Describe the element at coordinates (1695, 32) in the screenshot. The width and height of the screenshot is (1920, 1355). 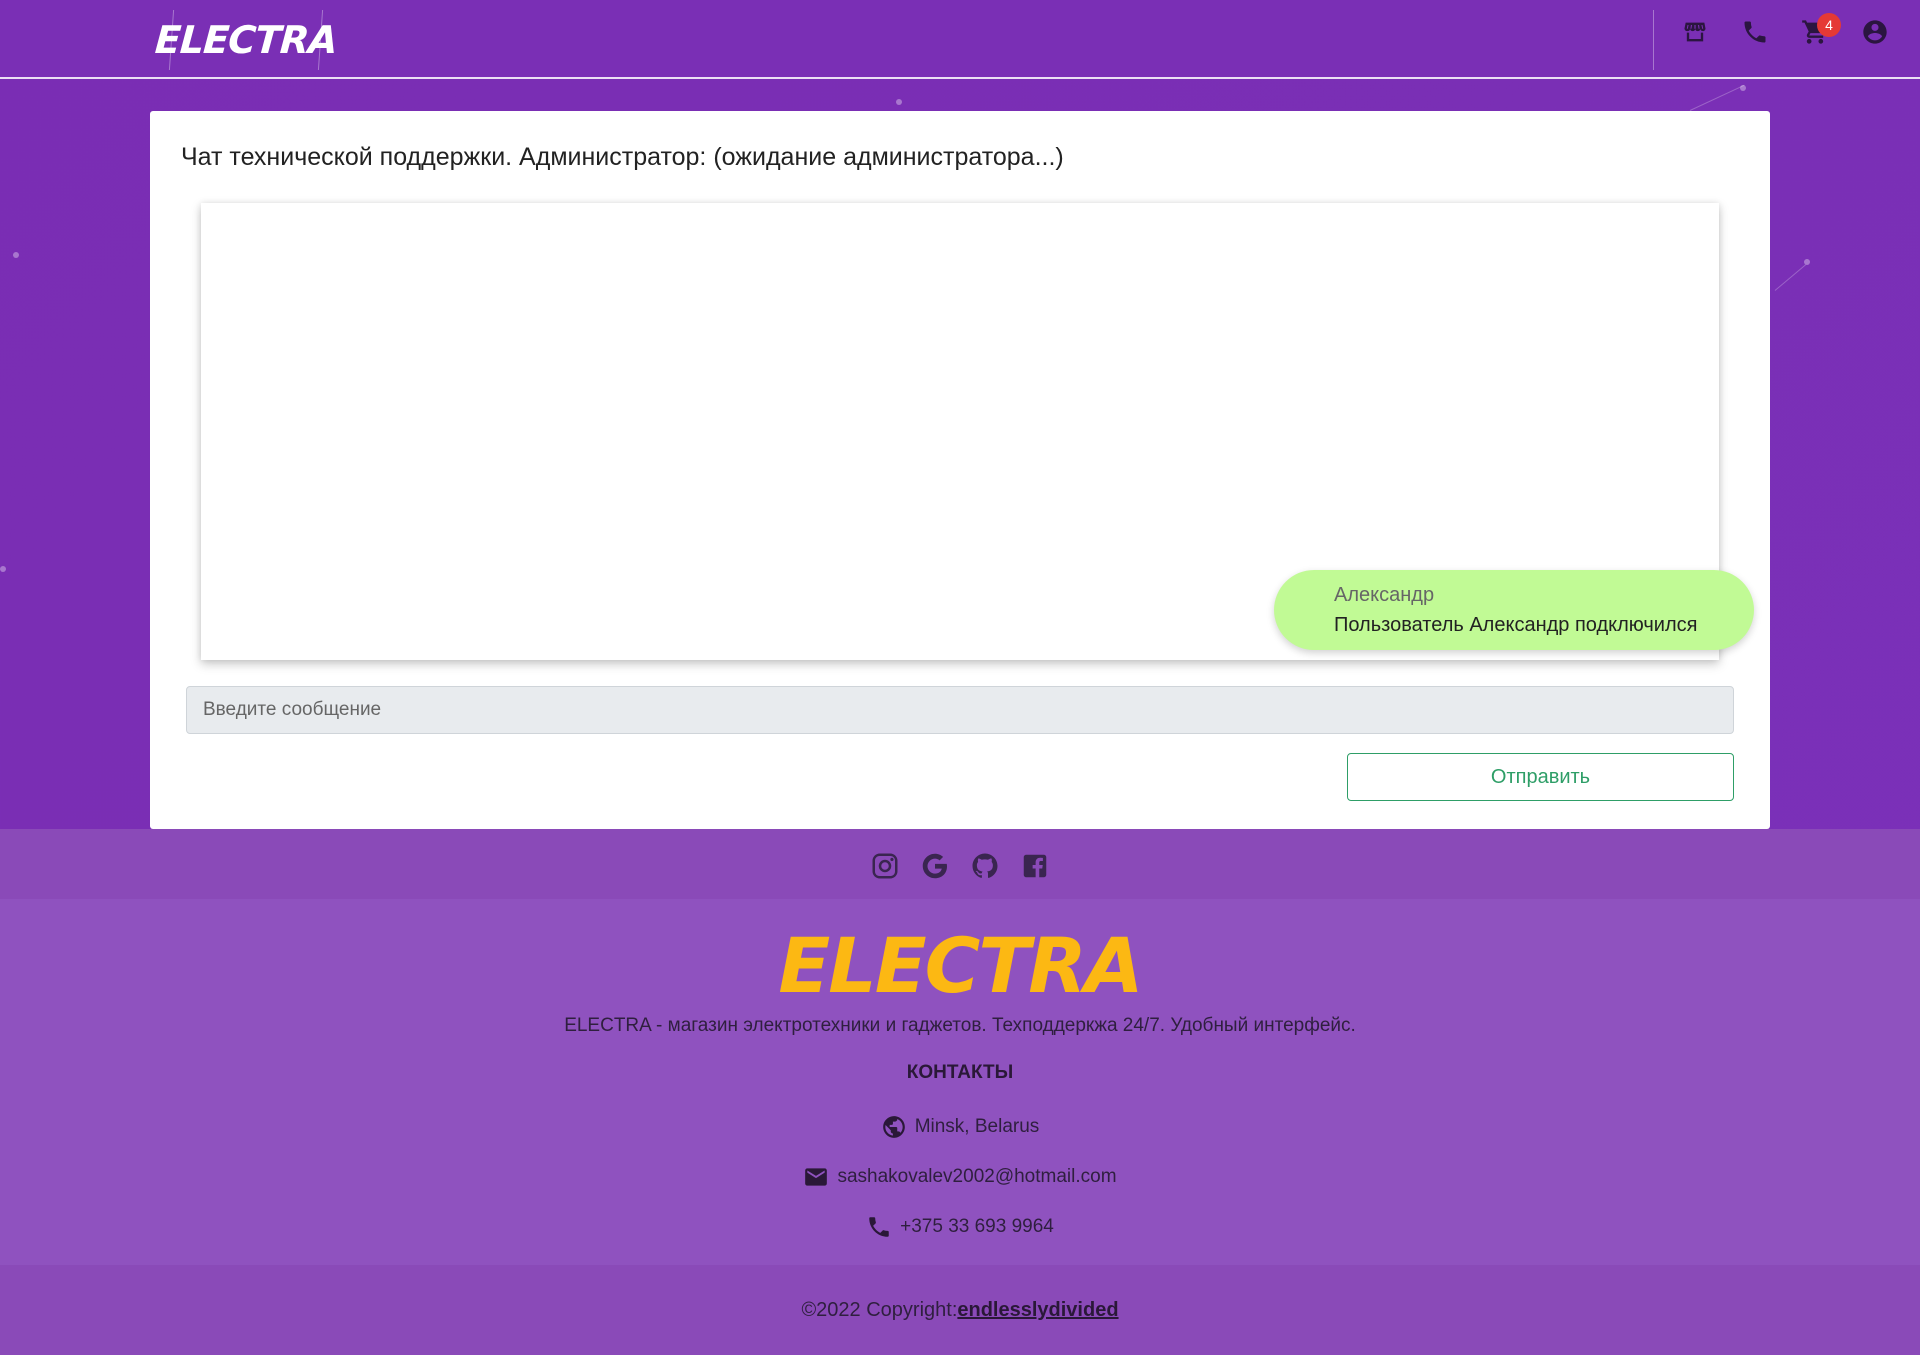
I see `store-icon` at that location.